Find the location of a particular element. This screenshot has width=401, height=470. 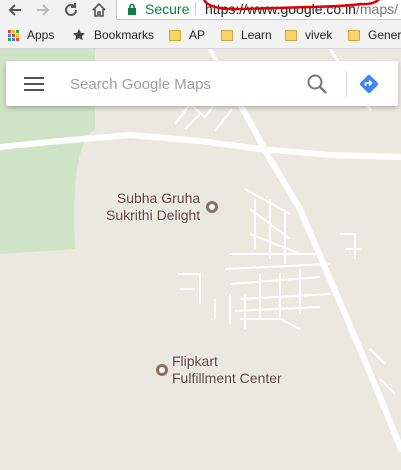

back-button is located at coordinates (15, 10).